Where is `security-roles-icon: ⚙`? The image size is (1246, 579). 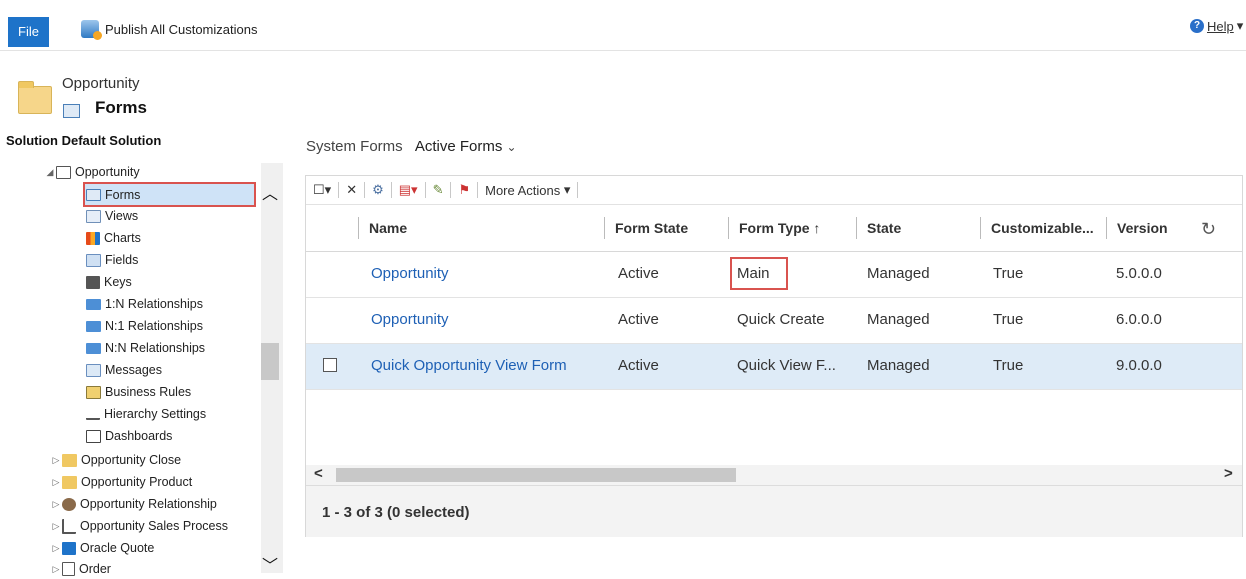
security-roles-icon: ⚙ is located at coordinates (378, 190).